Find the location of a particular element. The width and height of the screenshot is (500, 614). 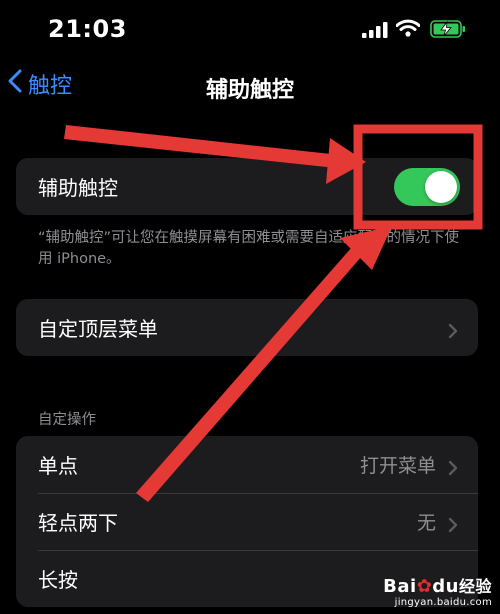

double-tap-row: 轻点两下 无 is located at coordinates (247, 521).